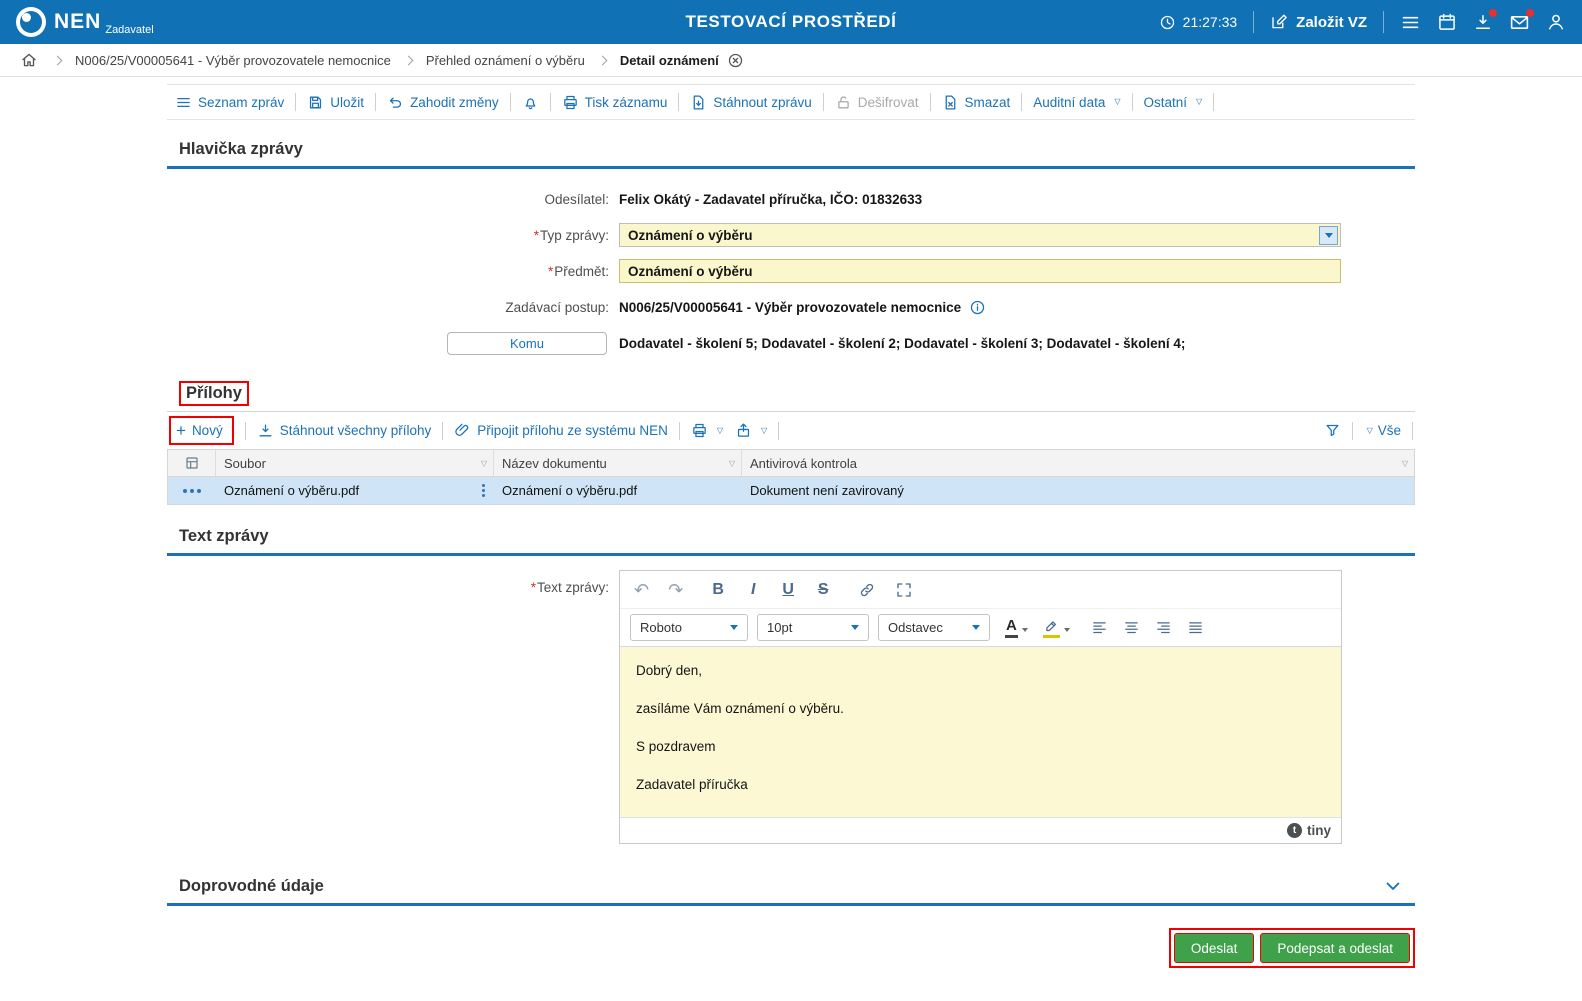 The height and width of the screenshot is (1001, 1582). What do you see at coordinates (1099, 627) in the screenshot?
I see `align-left-icon` at bounding box center [1099, 627].